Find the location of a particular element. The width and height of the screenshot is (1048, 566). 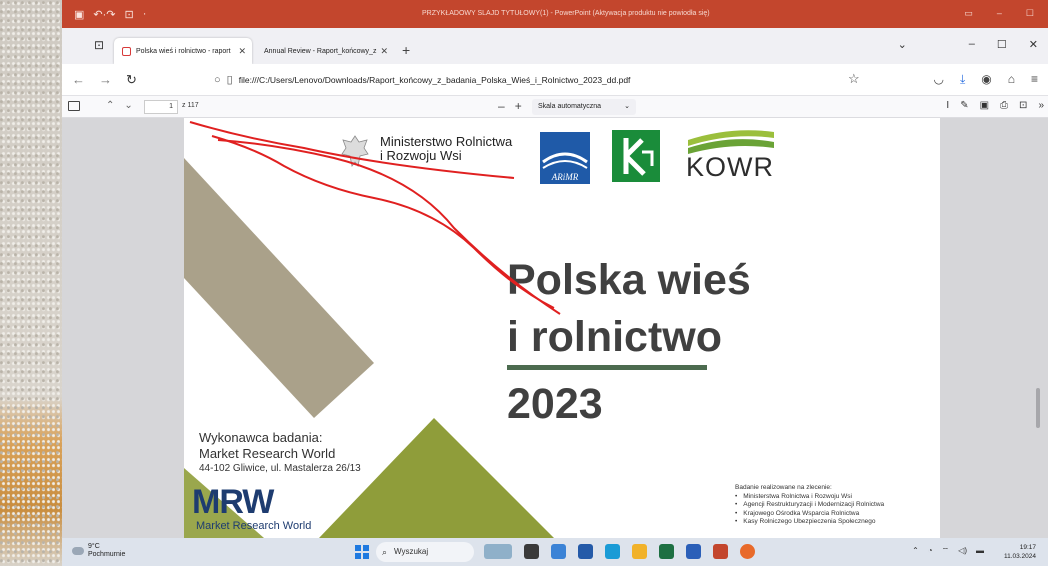

weather-desc: Pochmurnie is located at coordinates (107, 554).